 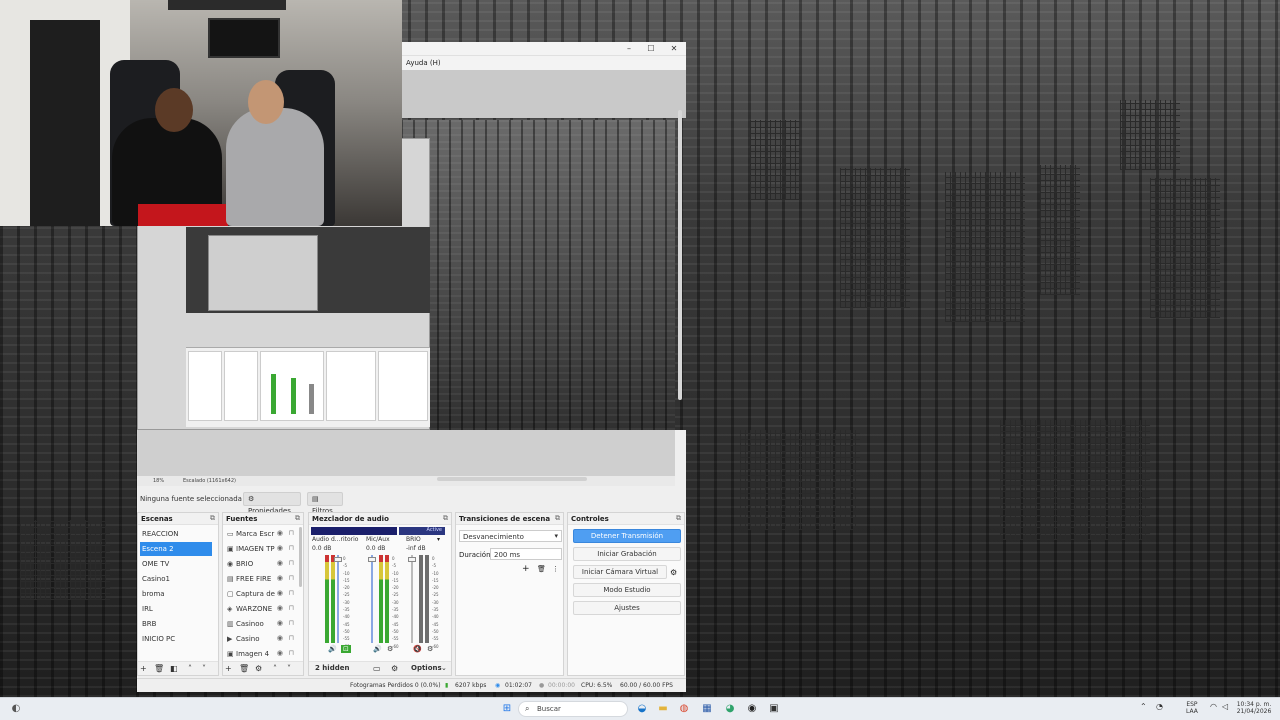 I want to click on chrome-icon: ◍, so click(x=684, y=709).